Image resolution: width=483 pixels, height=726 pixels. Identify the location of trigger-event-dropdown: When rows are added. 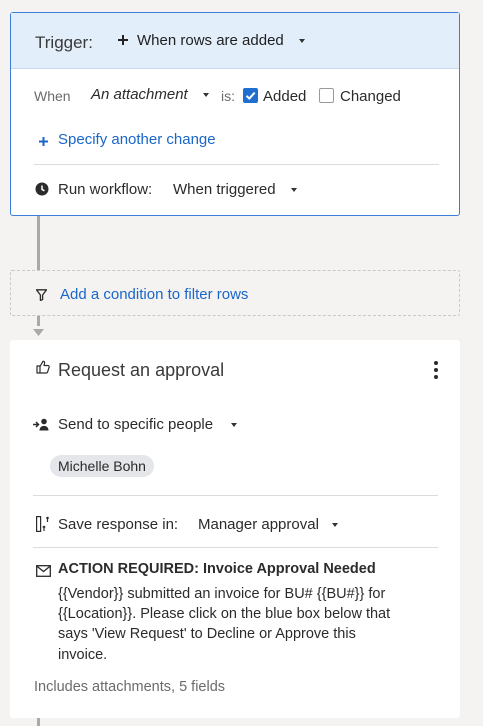
(210, 40).